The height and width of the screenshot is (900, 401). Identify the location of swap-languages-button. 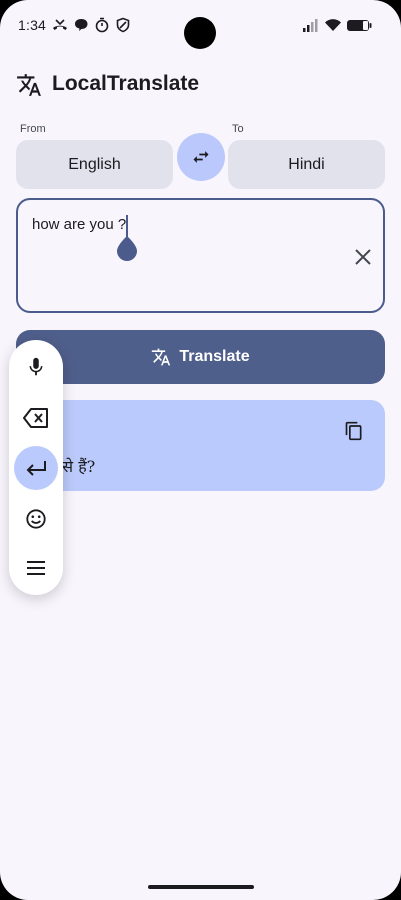
(201, 157).